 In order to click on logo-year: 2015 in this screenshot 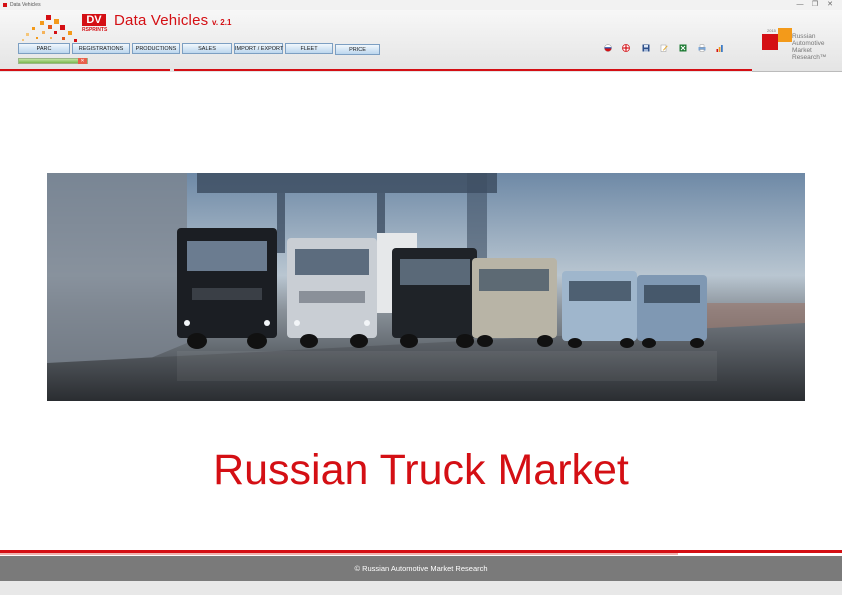, I will do `click(771, 30)`.